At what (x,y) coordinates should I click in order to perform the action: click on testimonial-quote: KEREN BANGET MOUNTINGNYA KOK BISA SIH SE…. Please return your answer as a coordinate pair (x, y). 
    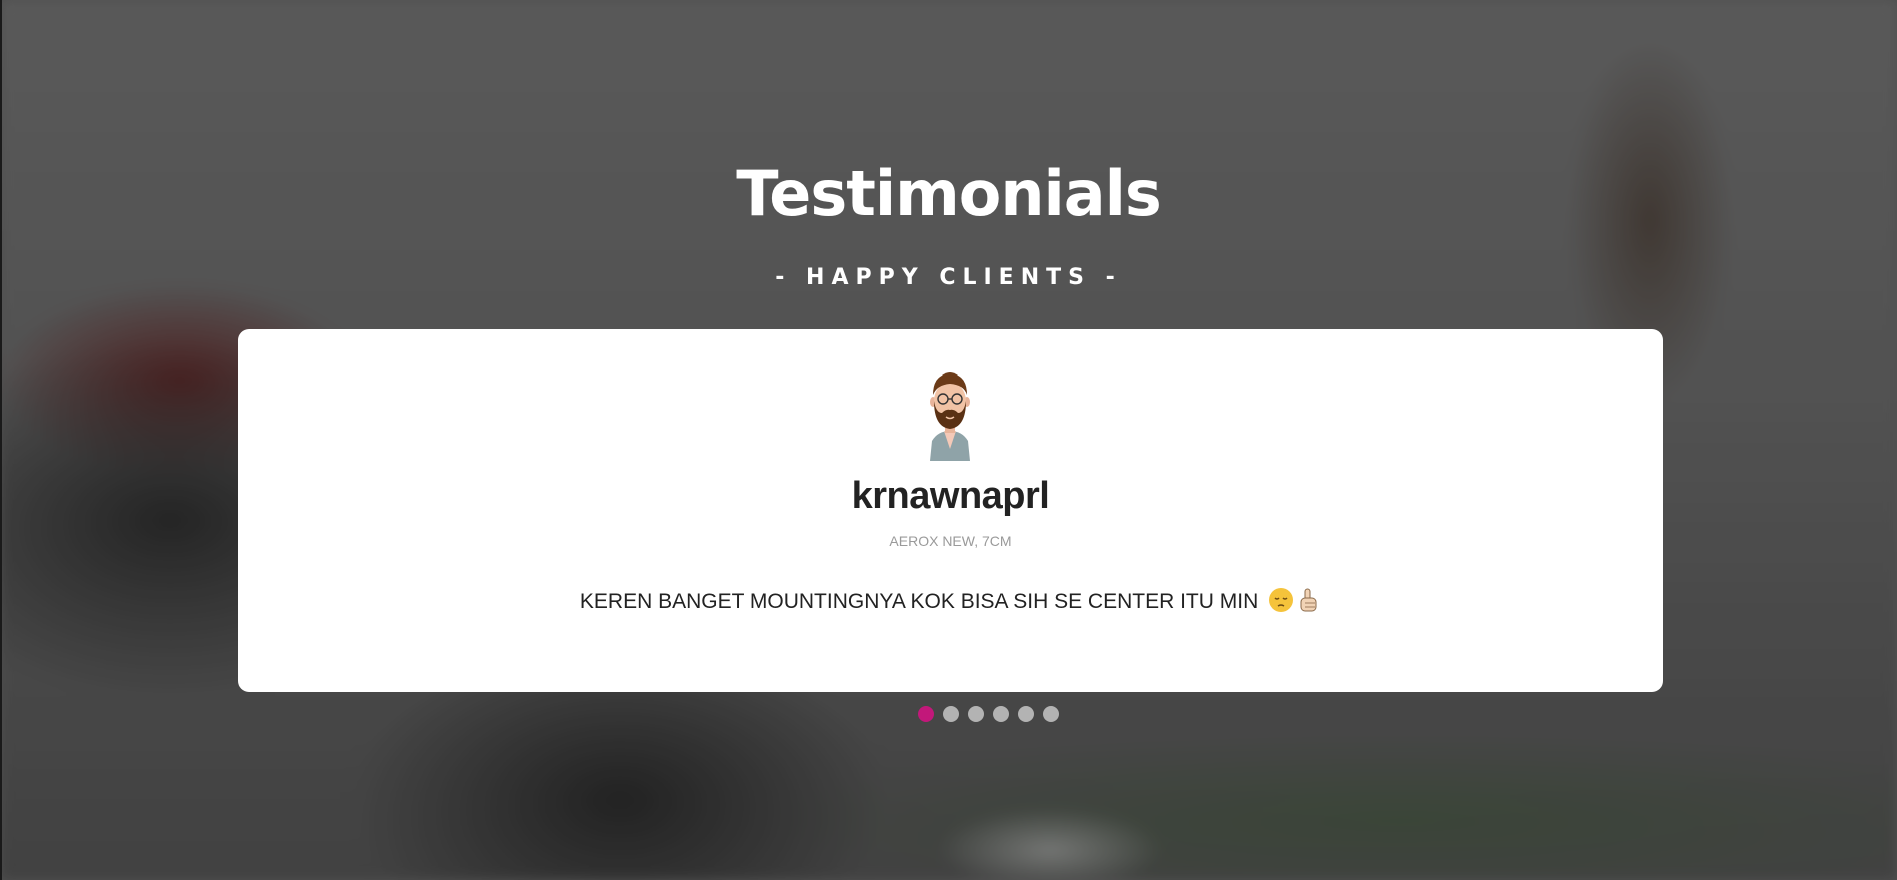
    Looking at the image, I should click on (950, 601).